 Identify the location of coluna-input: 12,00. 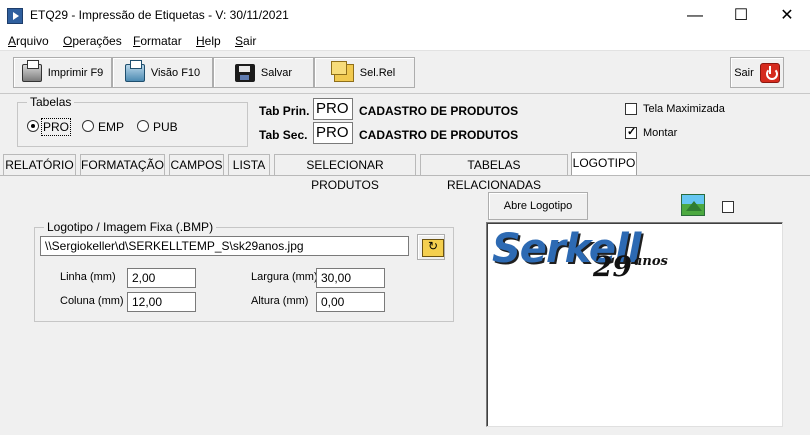
(161, 302).